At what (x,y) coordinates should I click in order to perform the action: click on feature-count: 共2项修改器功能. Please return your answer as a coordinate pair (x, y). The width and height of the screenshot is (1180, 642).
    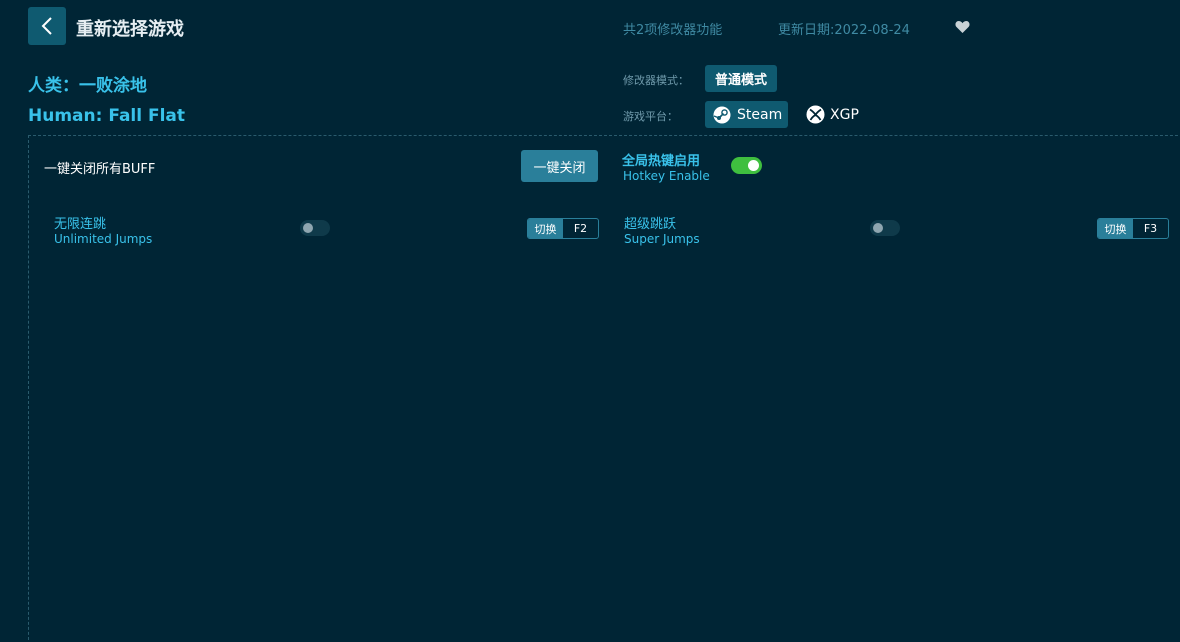
    Looking at the image, I should click on (673, 30).